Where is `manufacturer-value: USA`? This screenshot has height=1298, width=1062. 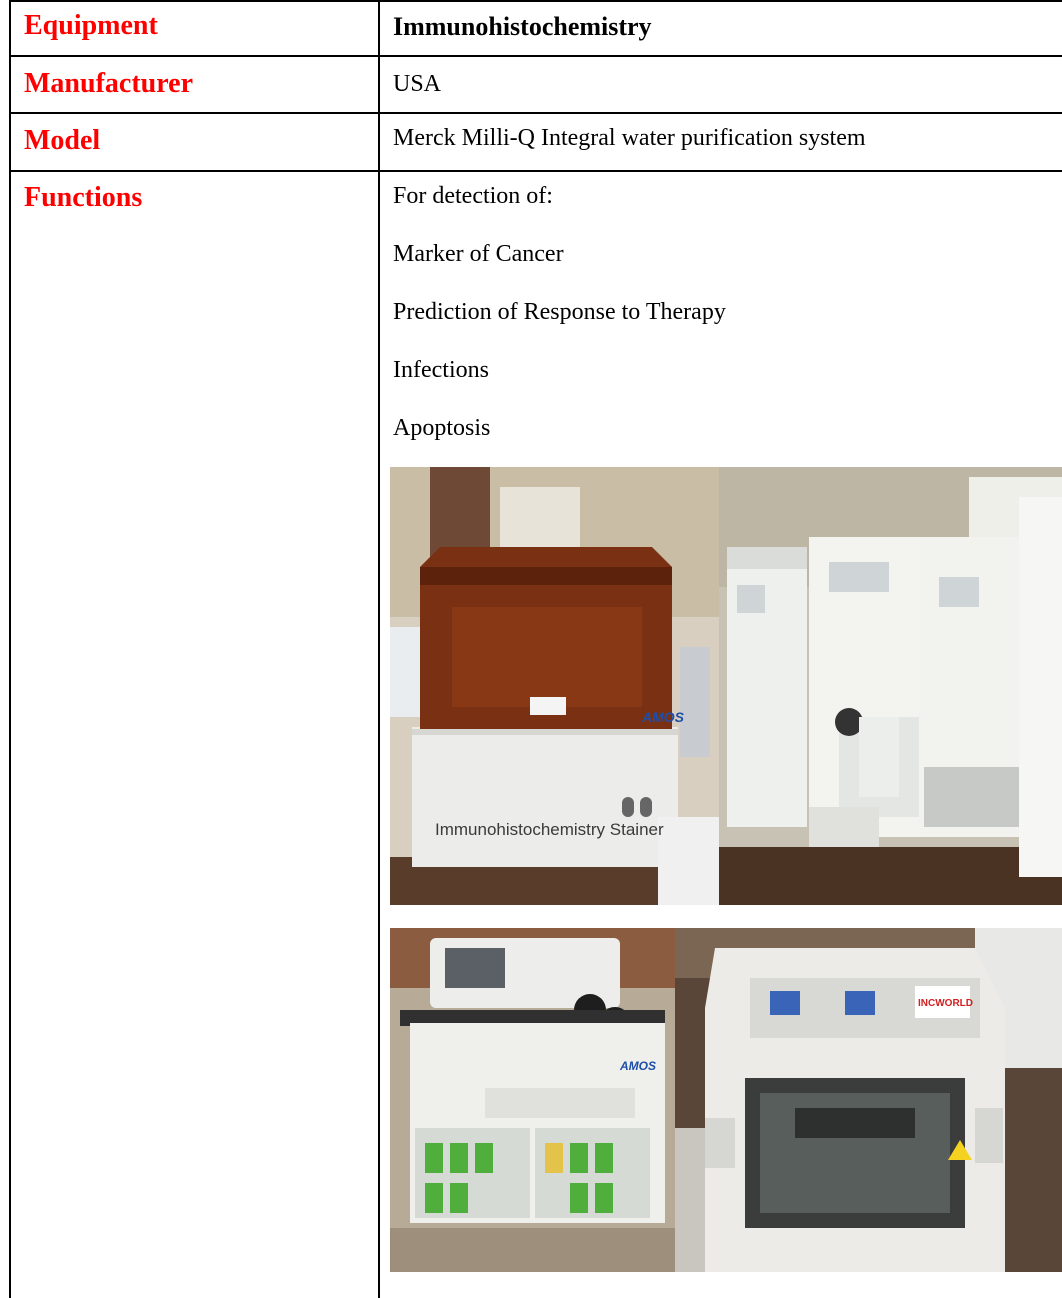
manufacturer-value: USA is located at coordinates (417, 84).